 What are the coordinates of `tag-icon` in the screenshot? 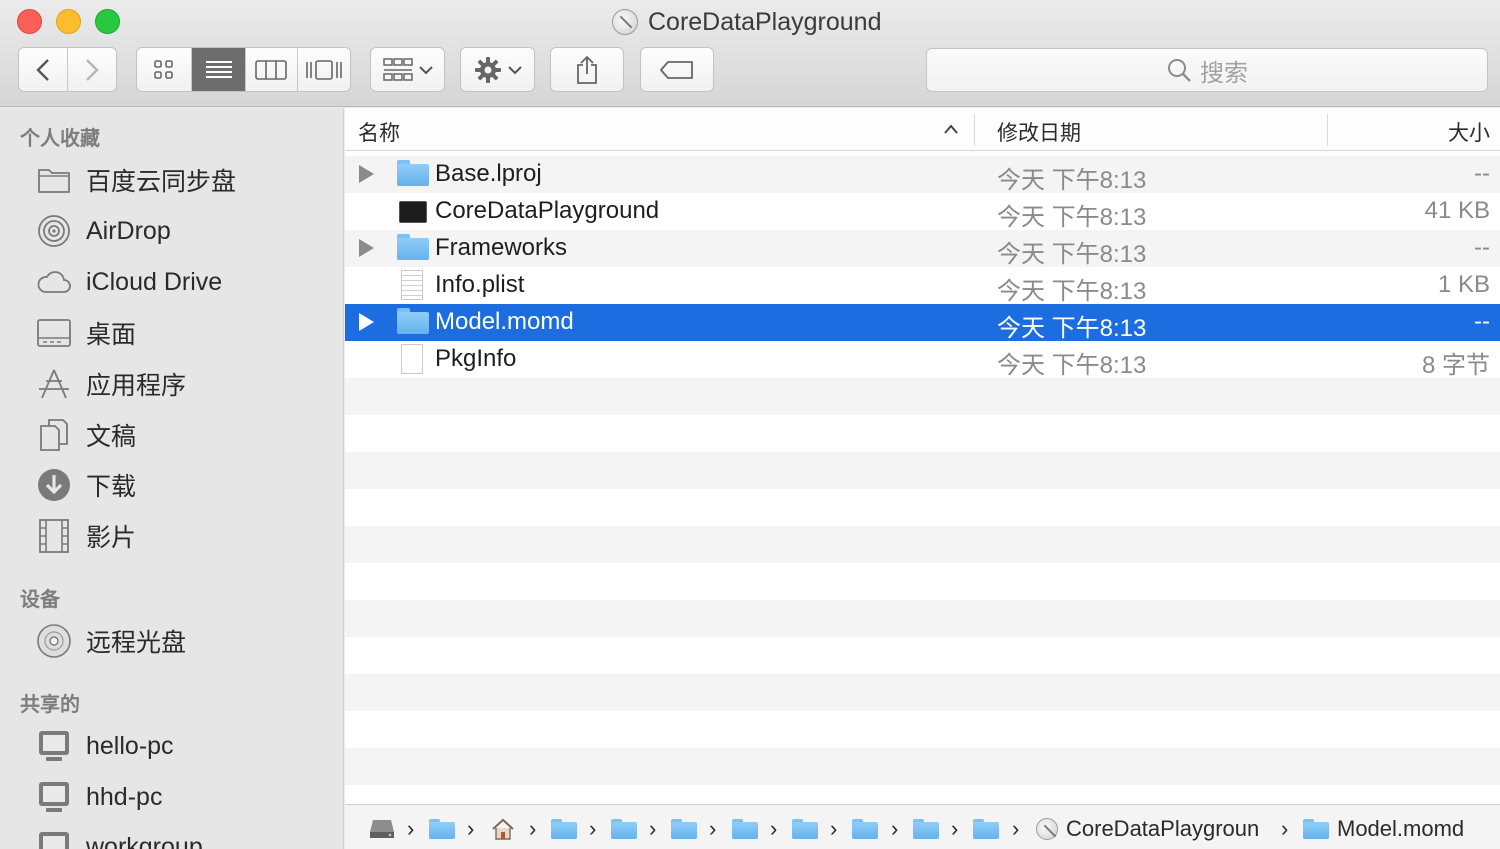 It's located at (676, 69).